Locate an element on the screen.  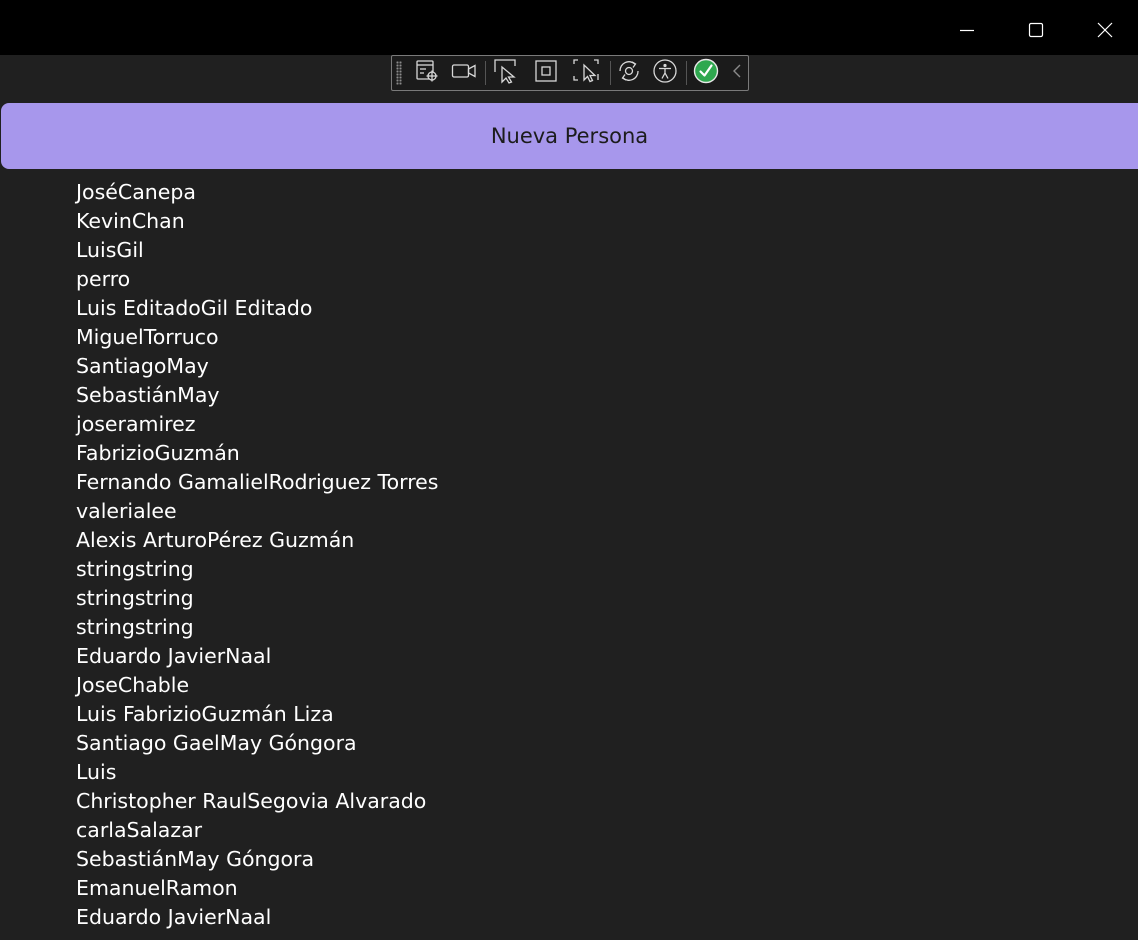
list-item: JoseChable is located at coordinates (257, 683).